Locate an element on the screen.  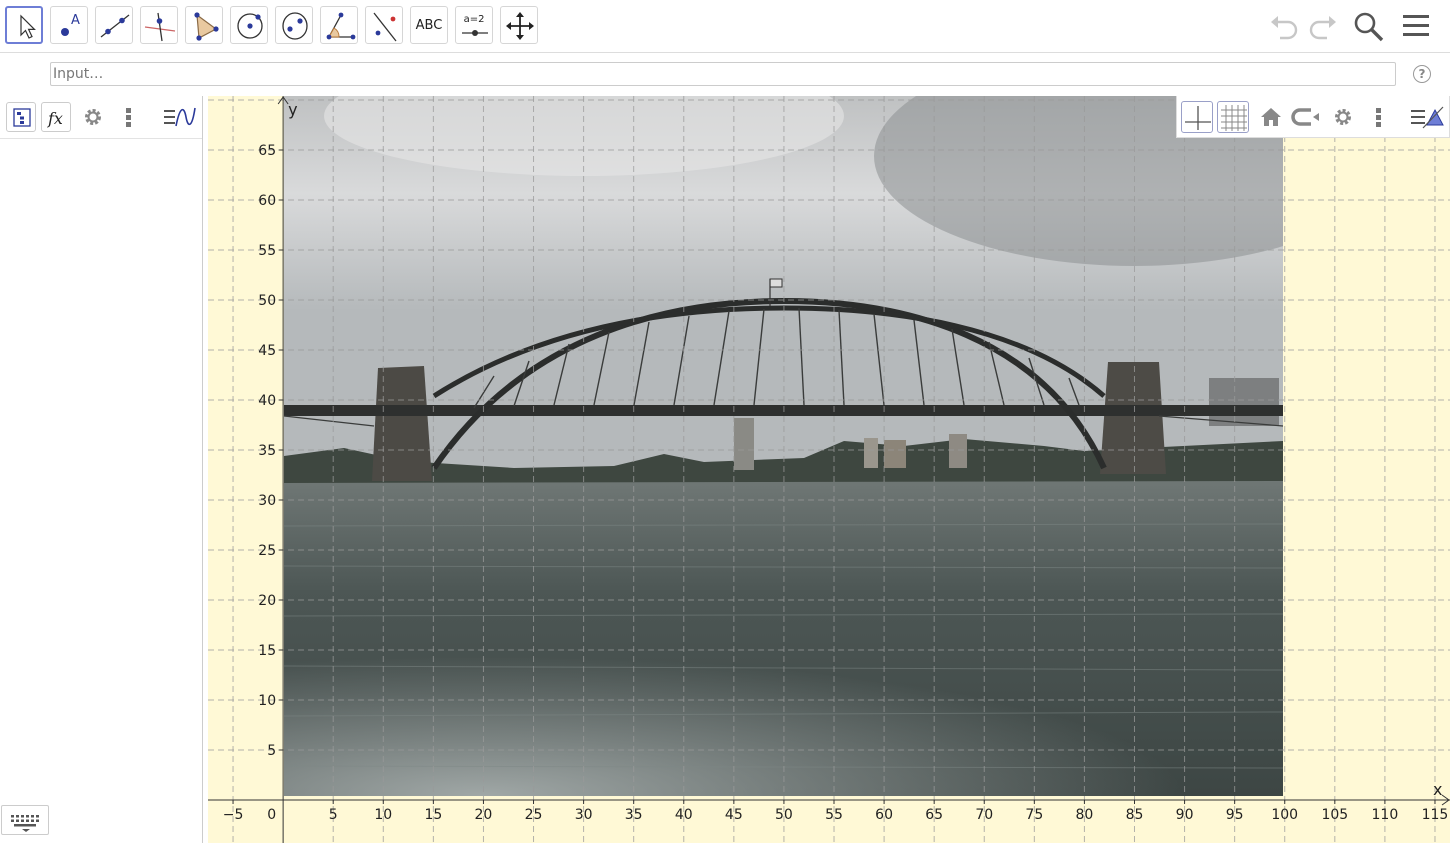
y-tick-label: 35 is located at coordinates (267, 451).